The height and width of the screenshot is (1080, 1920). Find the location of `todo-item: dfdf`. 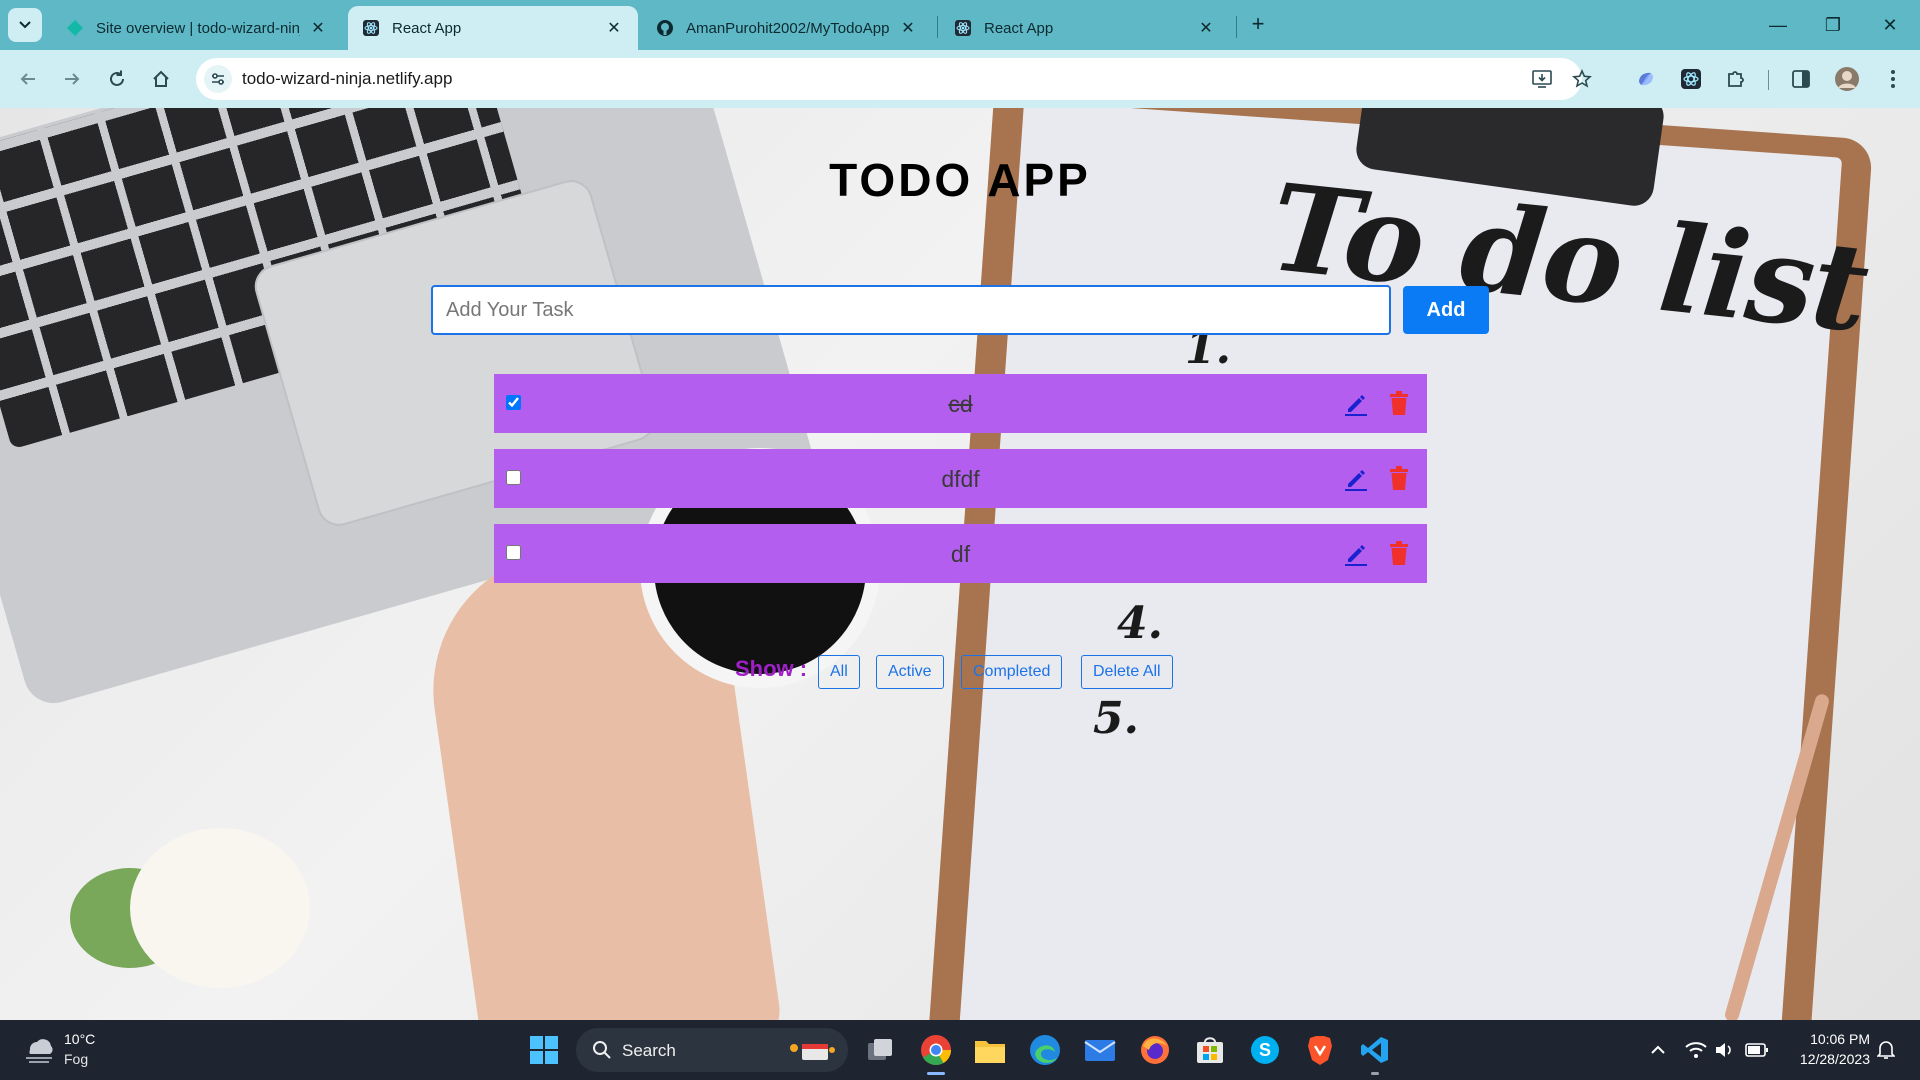

todo-item: dfdf is located at coordinates (960, 478).